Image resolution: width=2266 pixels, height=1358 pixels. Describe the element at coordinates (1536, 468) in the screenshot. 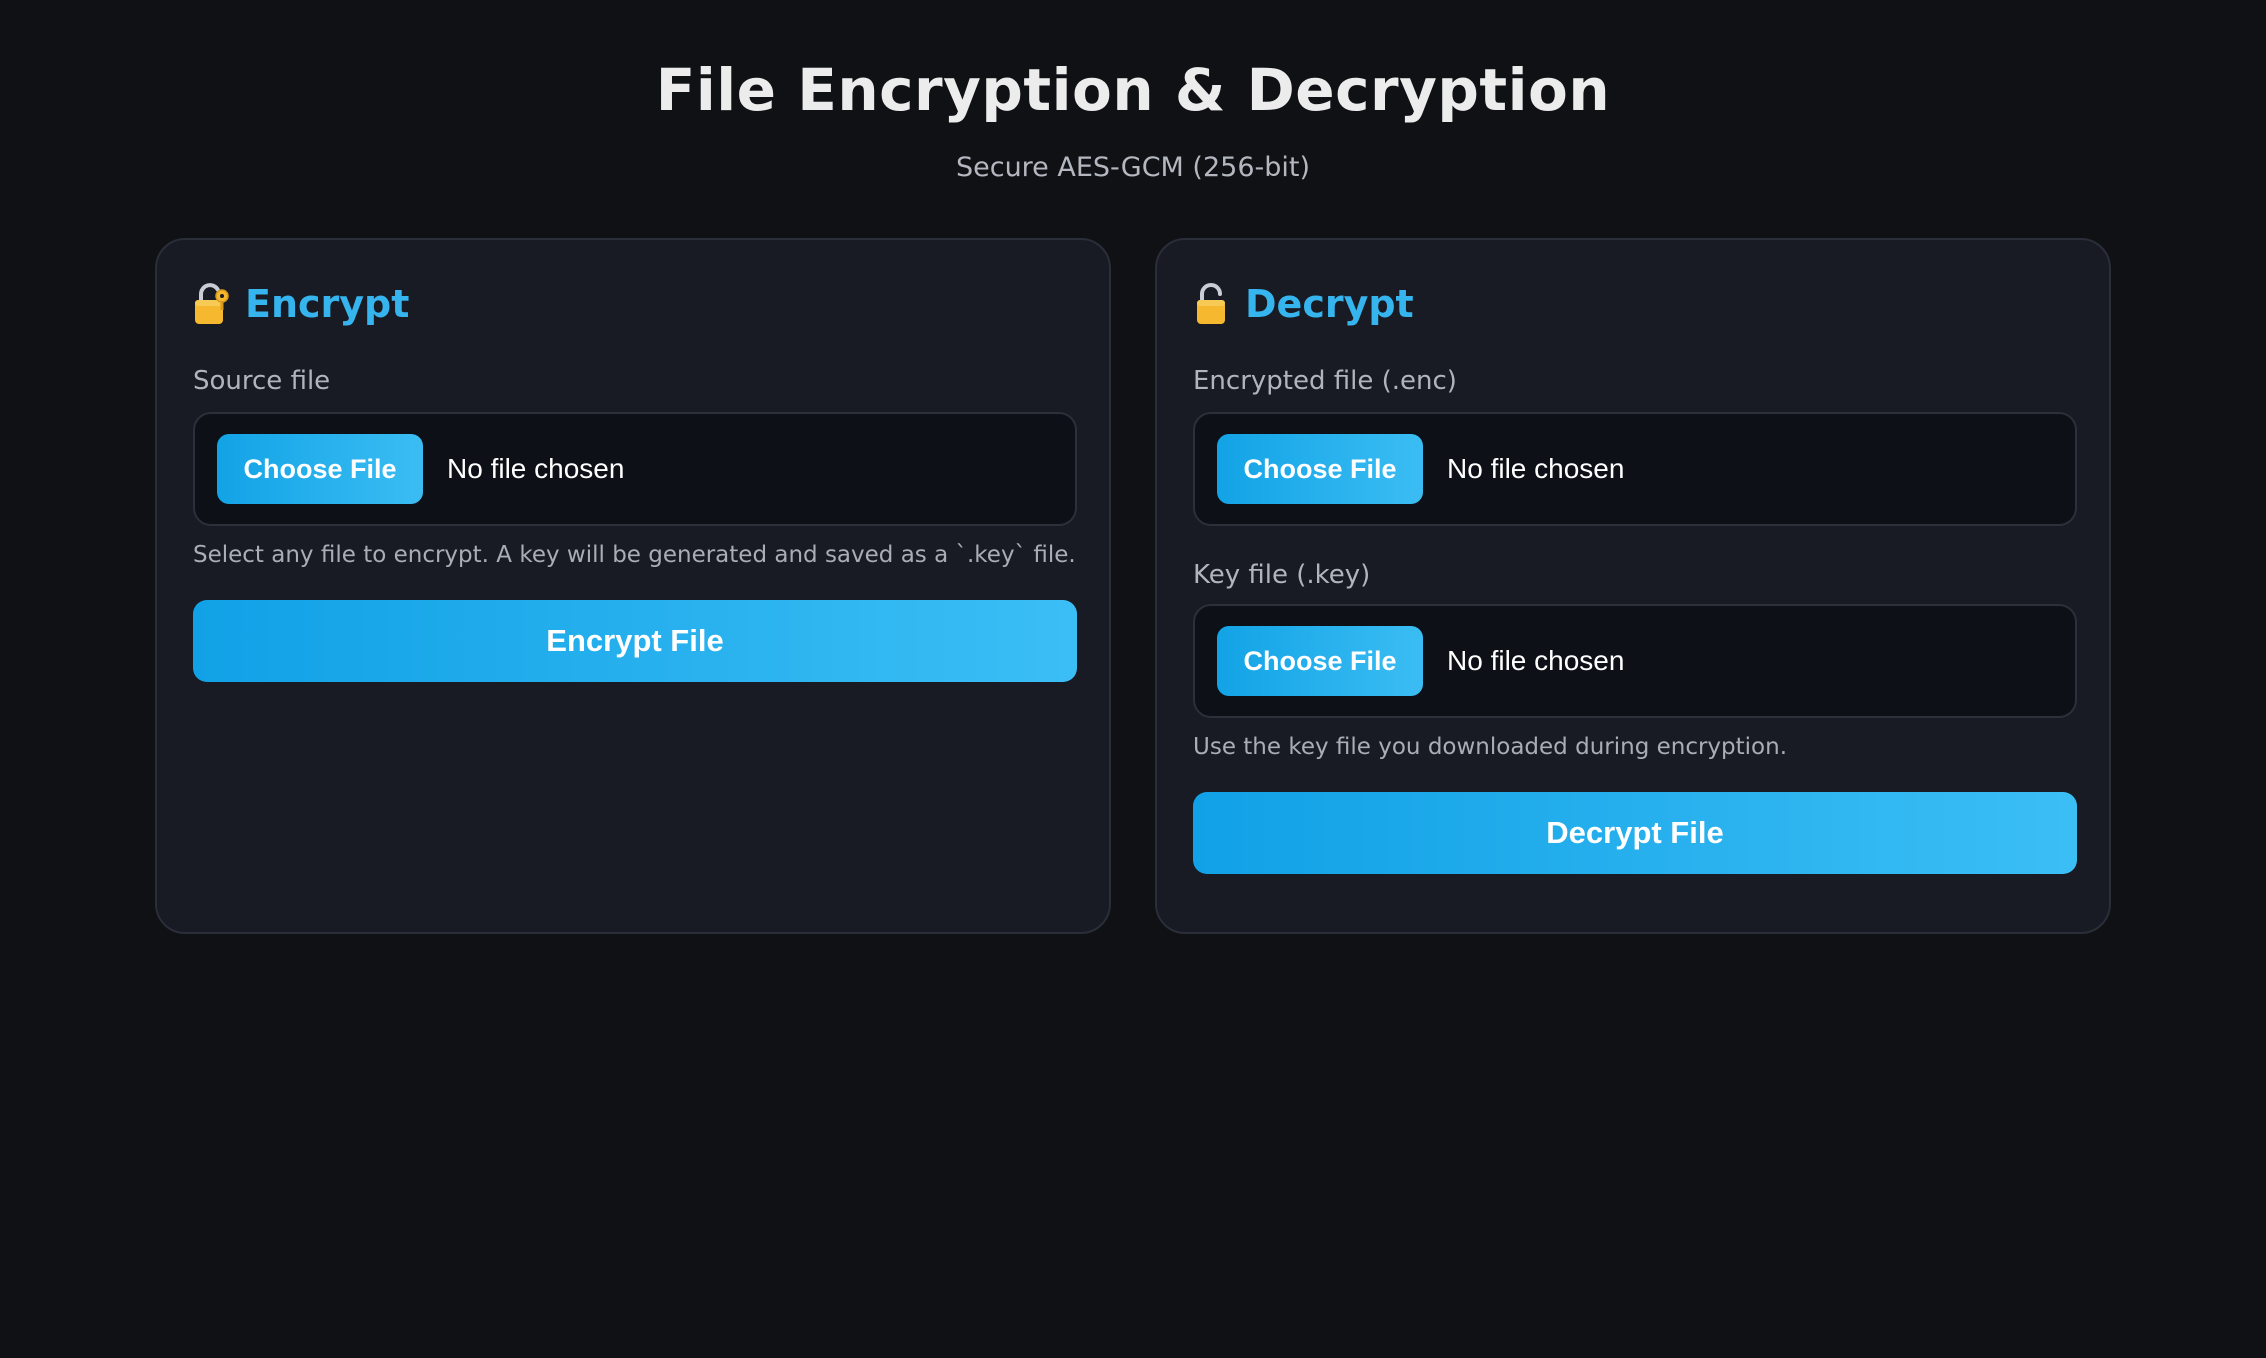

I see `encrypted-file-status: No file chosen` at that location.